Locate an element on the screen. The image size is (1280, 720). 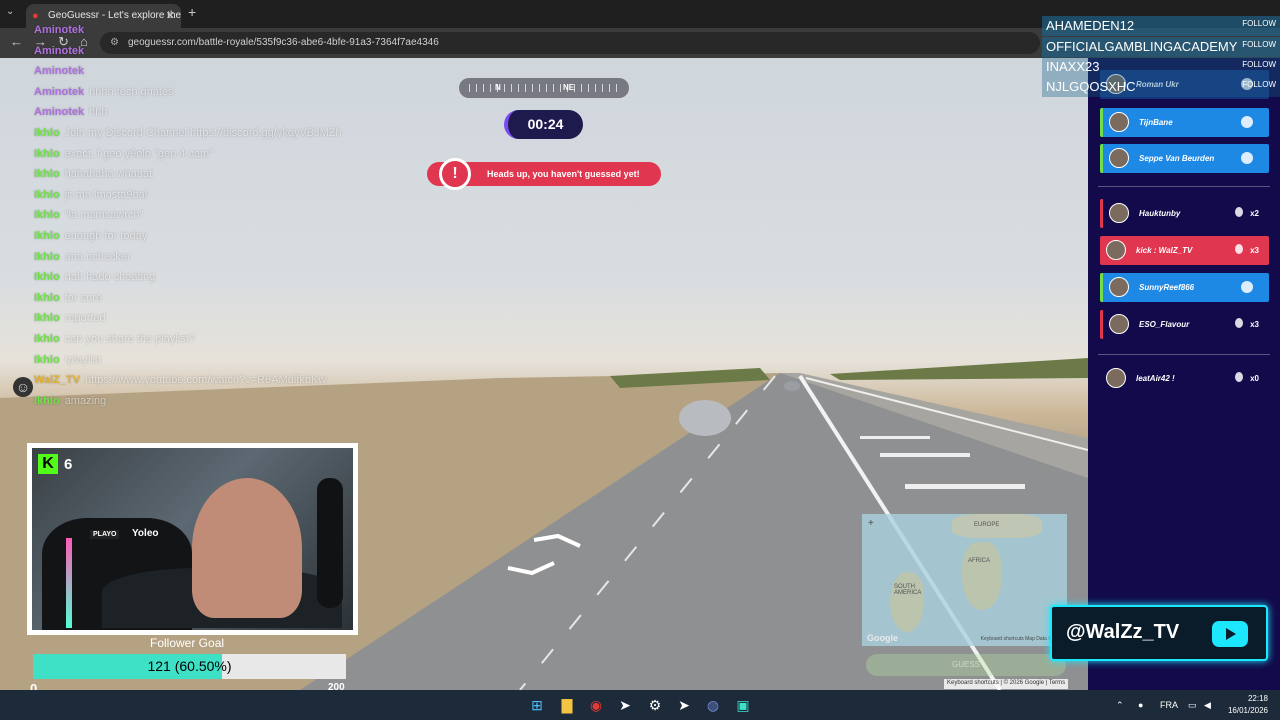
player-name: ESO_Flavour is located at coordinates (1164, 324).